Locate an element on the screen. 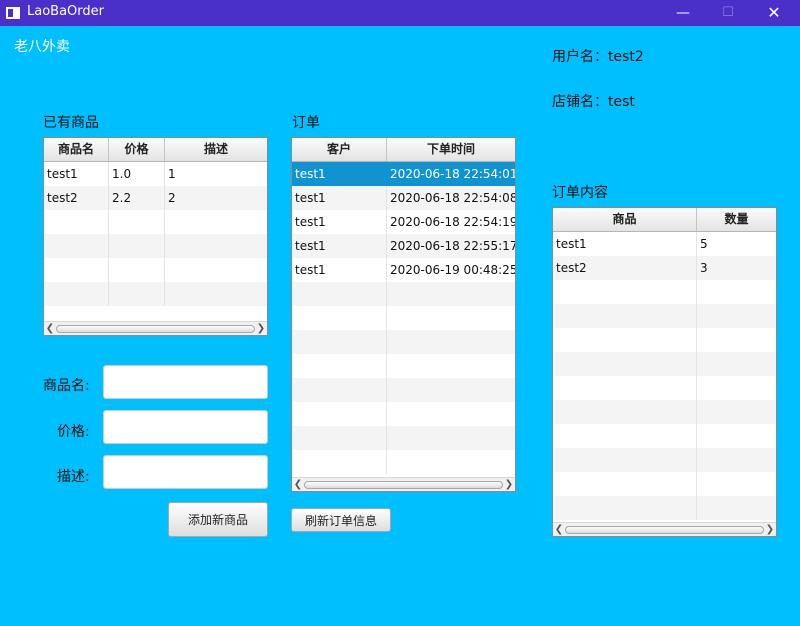 The height and width of the screenshot is (626, 800). name-label: 商品名: is located at coordinates (66, 386).